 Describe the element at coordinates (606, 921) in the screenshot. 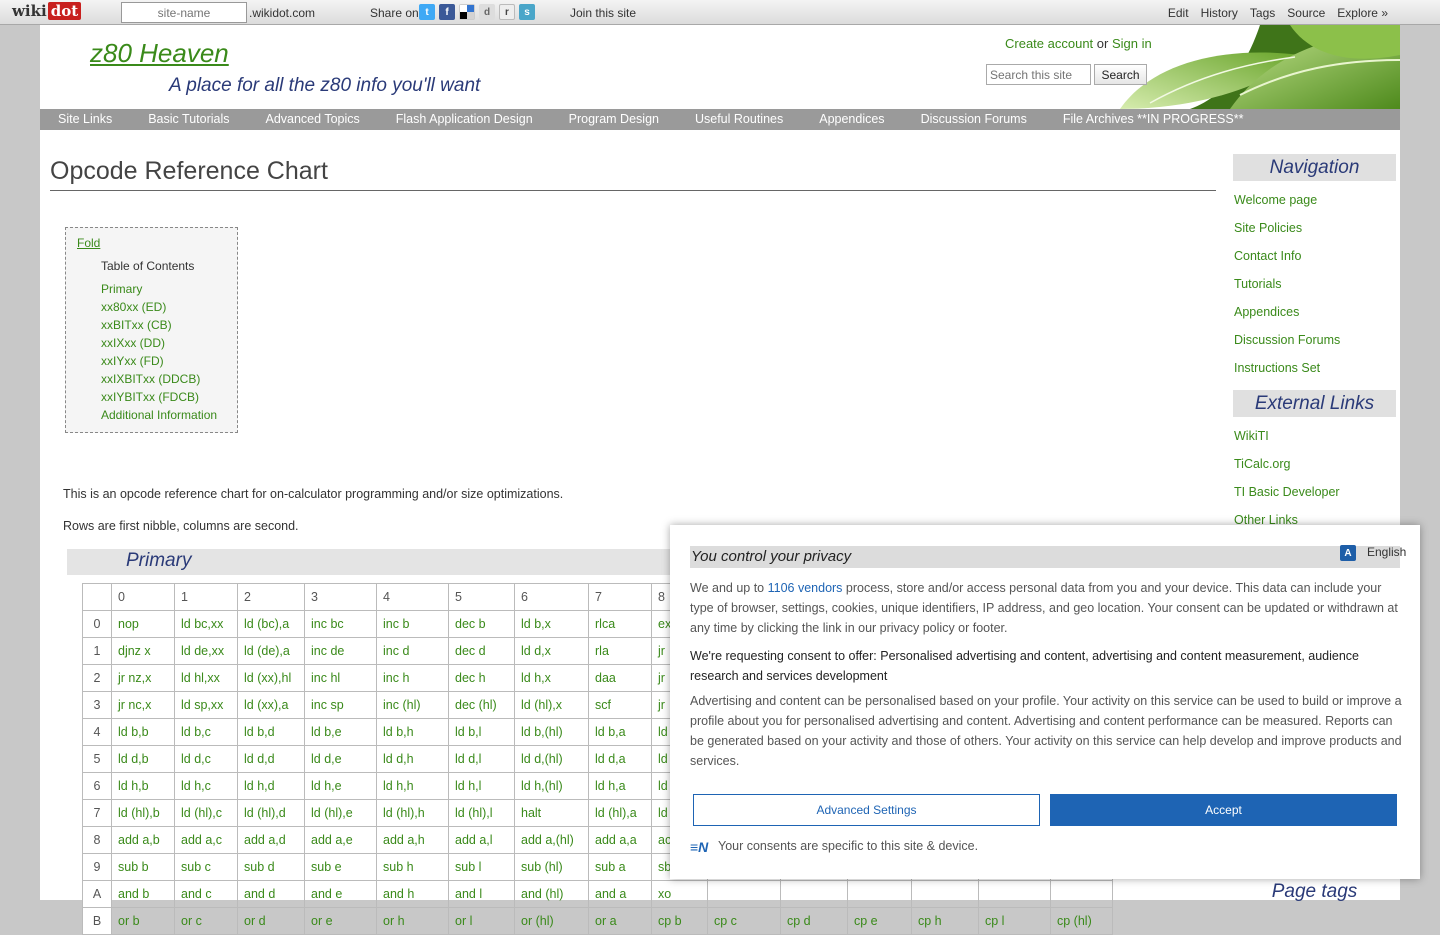

I see `opcode-link: or a` at that location.